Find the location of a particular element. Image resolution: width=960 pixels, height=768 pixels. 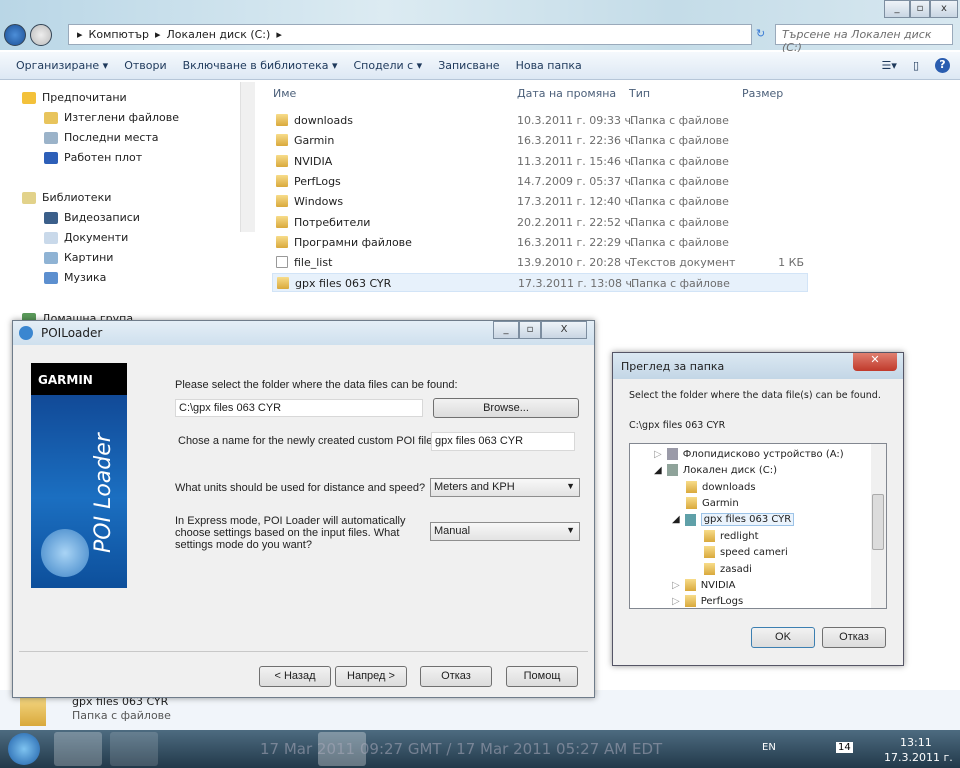

tree-item: zasadi is located at coordinates (728, 569).